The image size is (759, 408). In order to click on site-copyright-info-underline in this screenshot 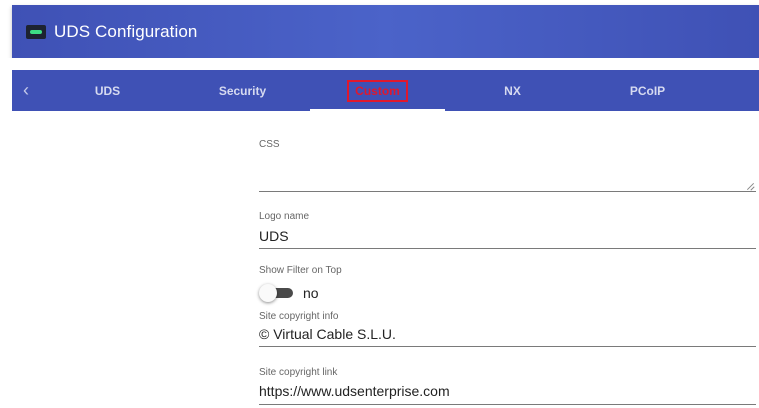, I will do `click(507, 346)`.